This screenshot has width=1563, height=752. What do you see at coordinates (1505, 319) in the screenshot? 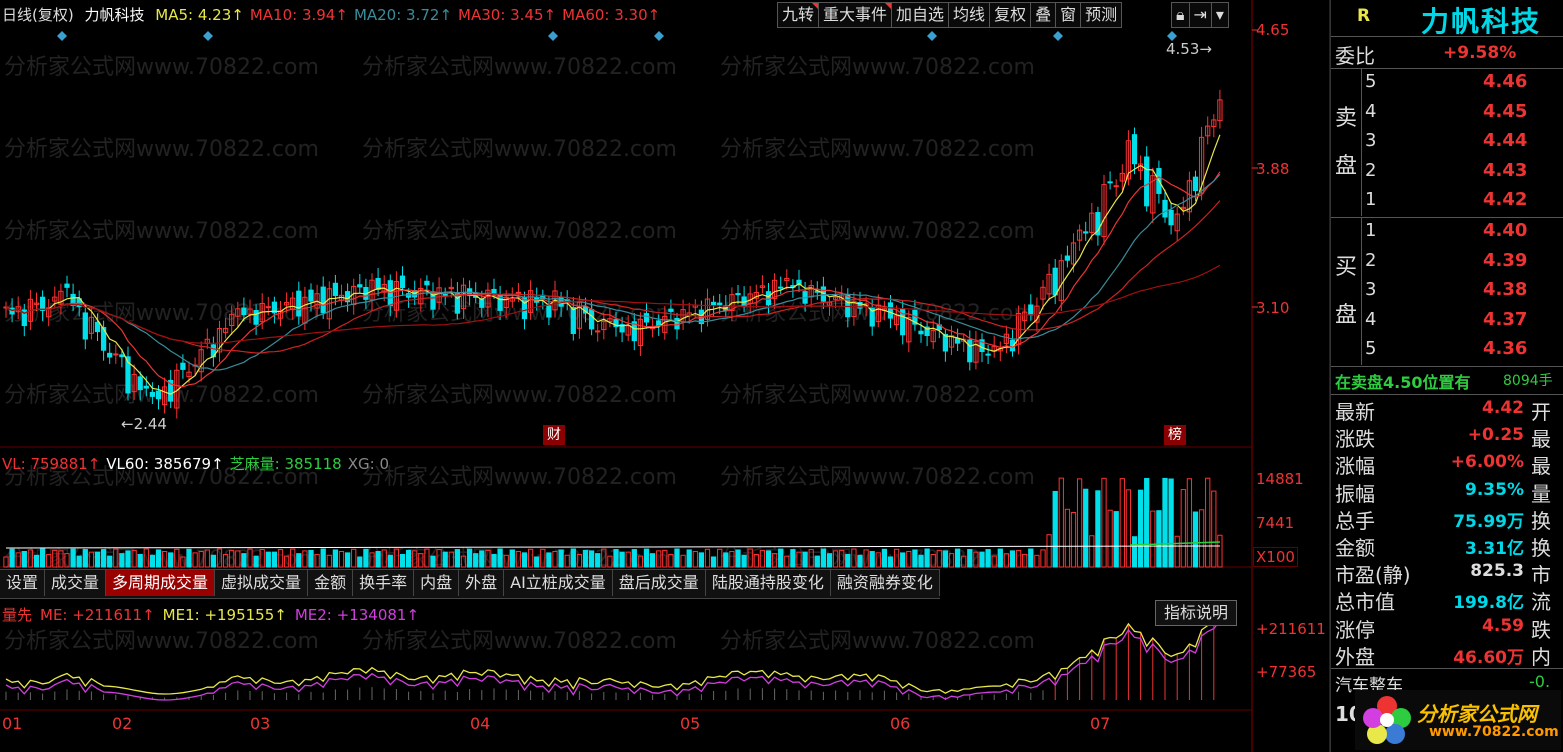
I see `buy-price-4: 4.37` at bounding box center [1505, 319].